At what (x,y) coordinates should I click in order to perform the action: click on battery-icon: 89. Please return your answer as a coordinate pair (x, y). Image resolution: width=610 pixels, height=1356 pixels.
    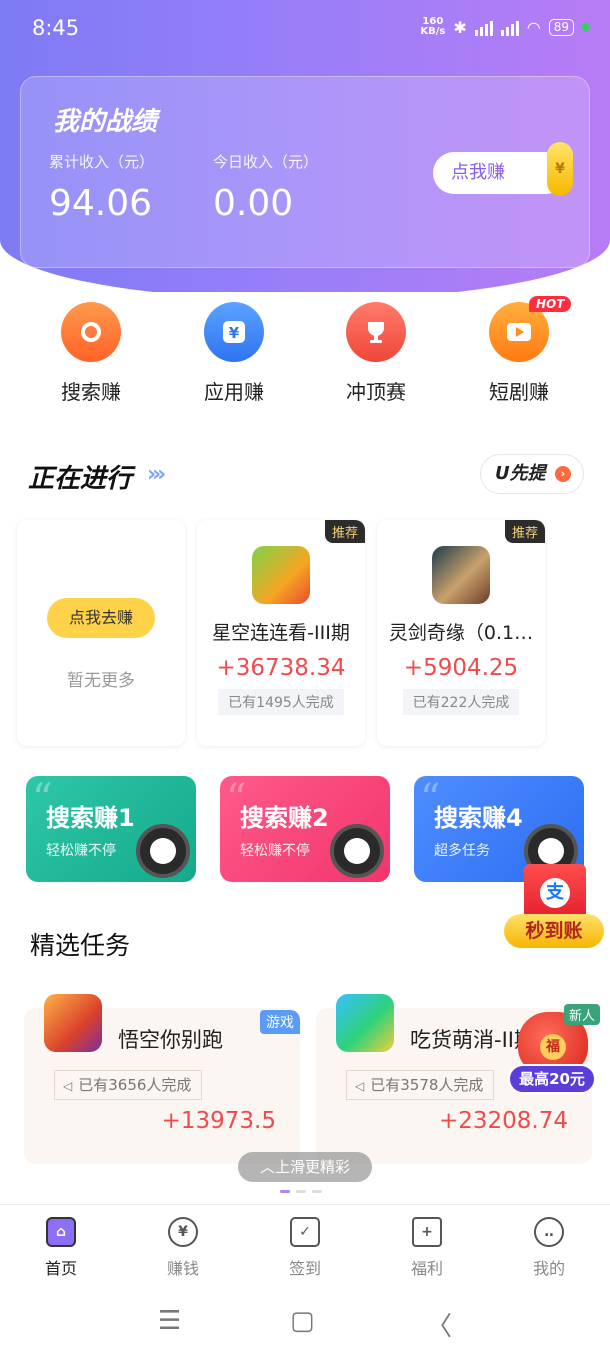
    Looking at the image, I should click on (561, 27).